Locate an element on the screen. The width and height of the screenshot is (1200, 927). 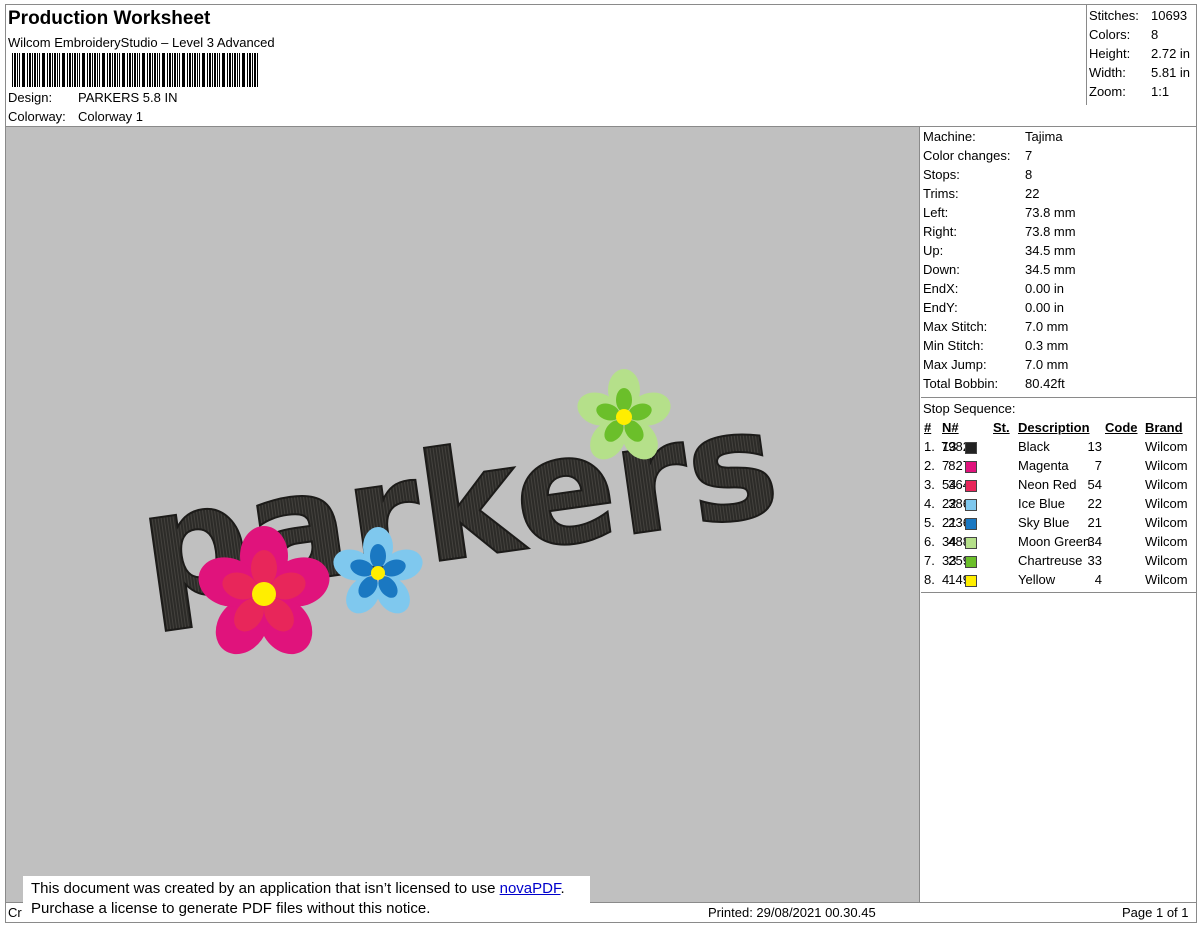
info-row: EndY: 0.00 in is located at coordinates (994, 307).